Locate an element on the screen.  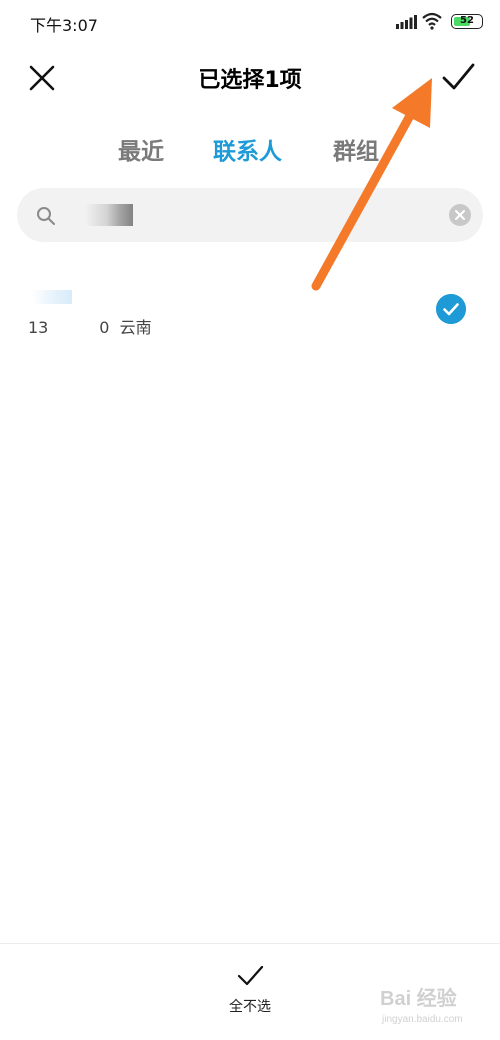
signal-icon is located at coordinates (406, 22).